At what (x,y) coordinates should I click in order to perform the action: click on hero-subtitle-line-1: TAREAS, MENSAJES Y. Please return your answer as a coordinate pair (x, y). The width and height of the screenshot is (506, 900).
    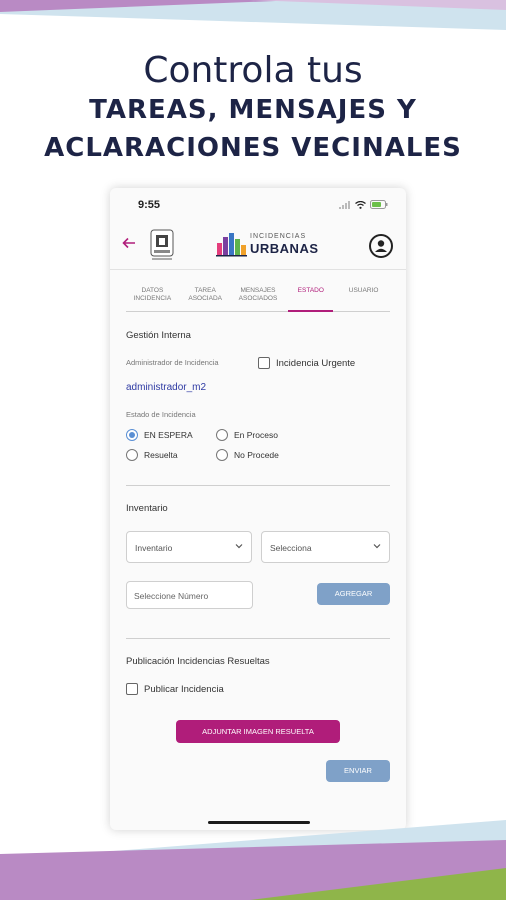
    Looking at the image, I should click on (253, 110).